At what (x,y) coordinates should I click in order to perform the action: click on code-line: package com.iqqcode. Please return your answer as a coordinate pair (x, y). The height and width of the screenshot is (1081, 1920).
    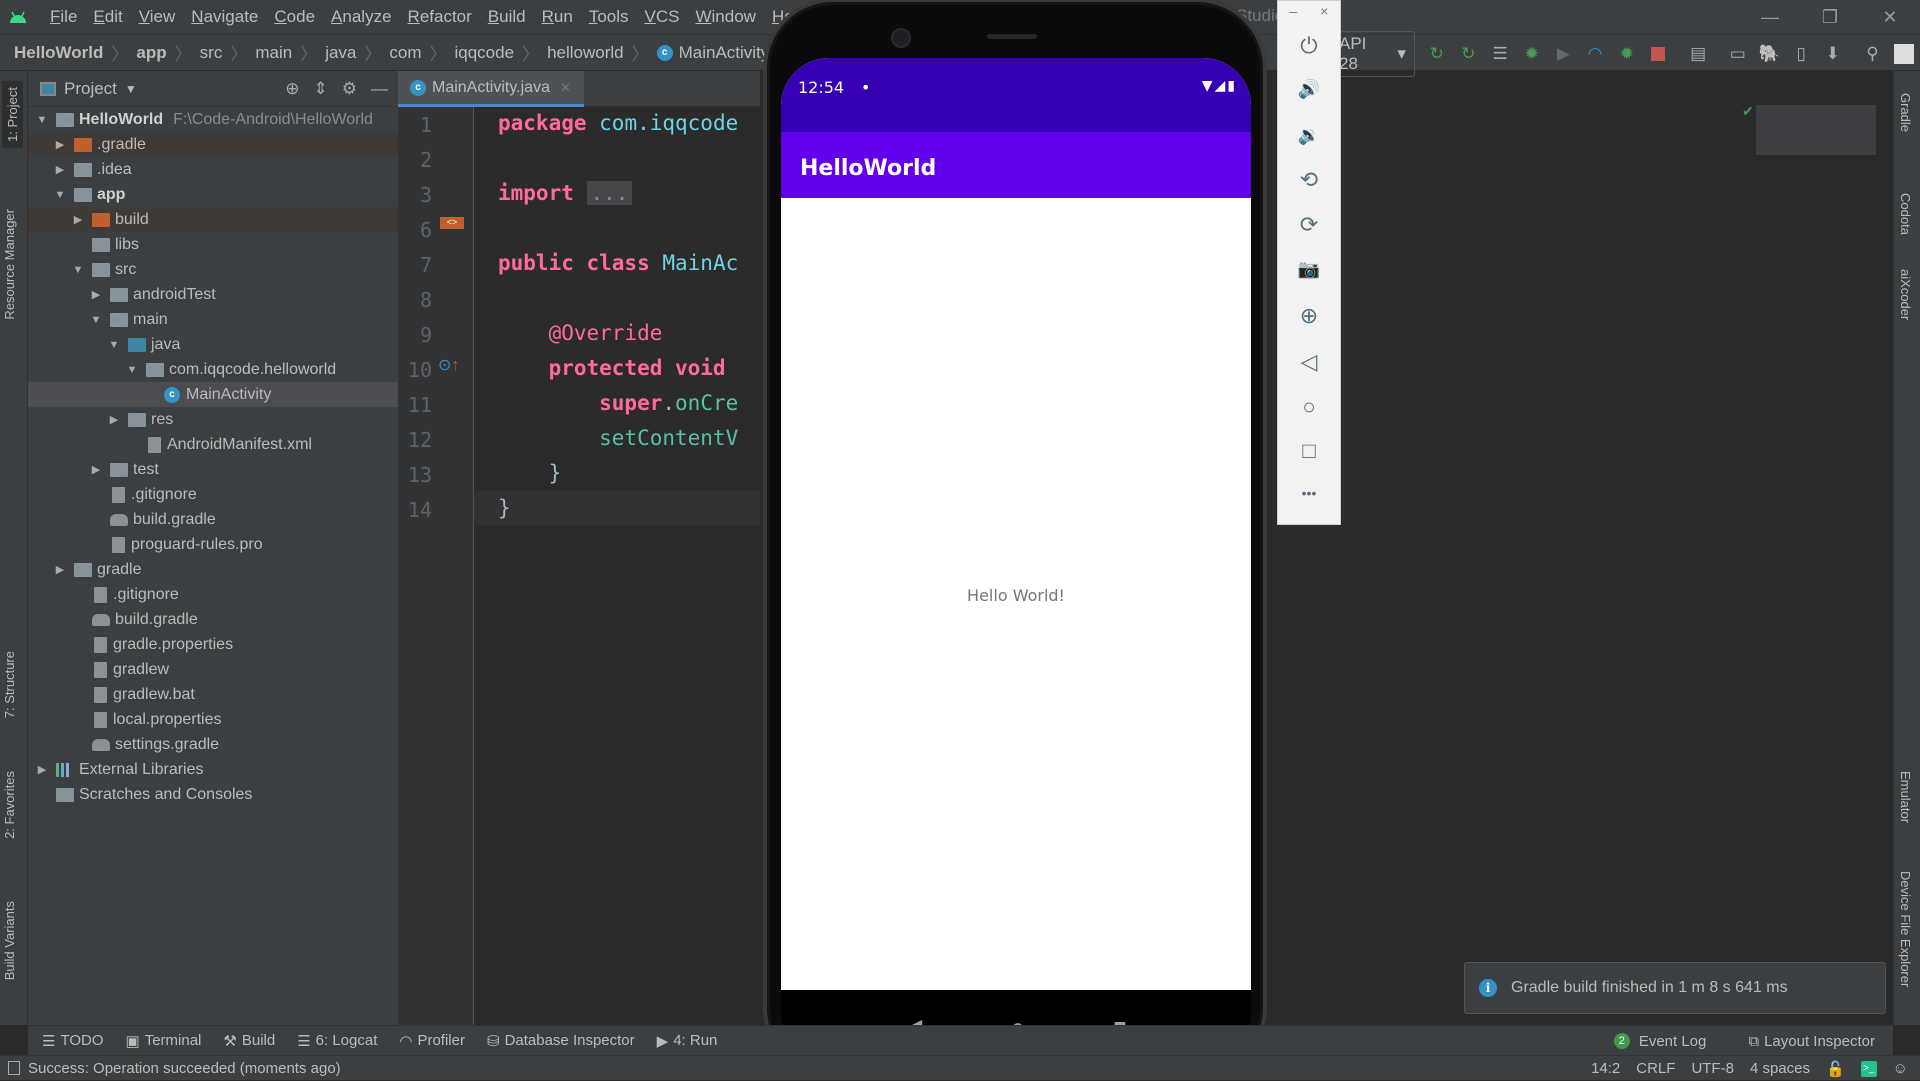
    Looking at the image, I should click on (618, 123).